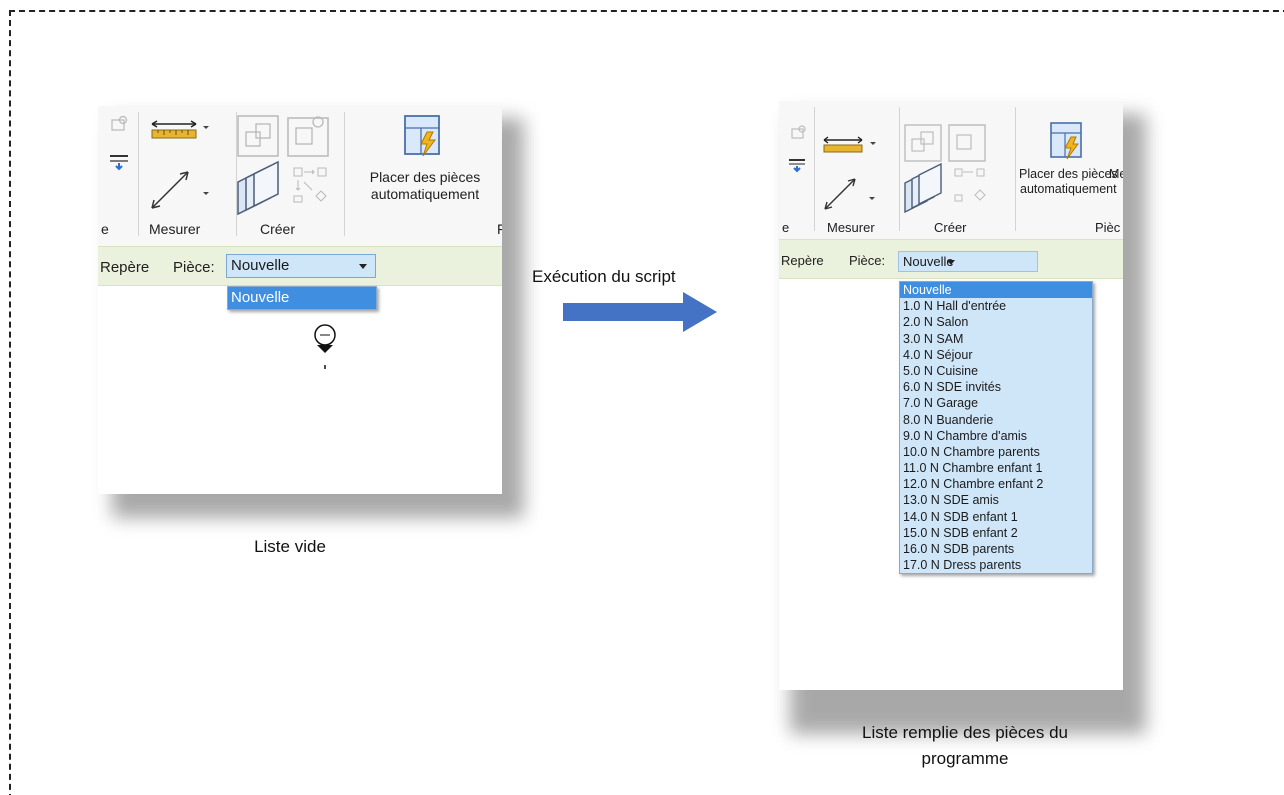 The width and height of the screenshot is (1284, 795). What do you see at coordinates (996, 468) in the screenshot?
I see `dropdown-item: 11.0 N Chambre enfant 1` at bounding box center [996, 468].